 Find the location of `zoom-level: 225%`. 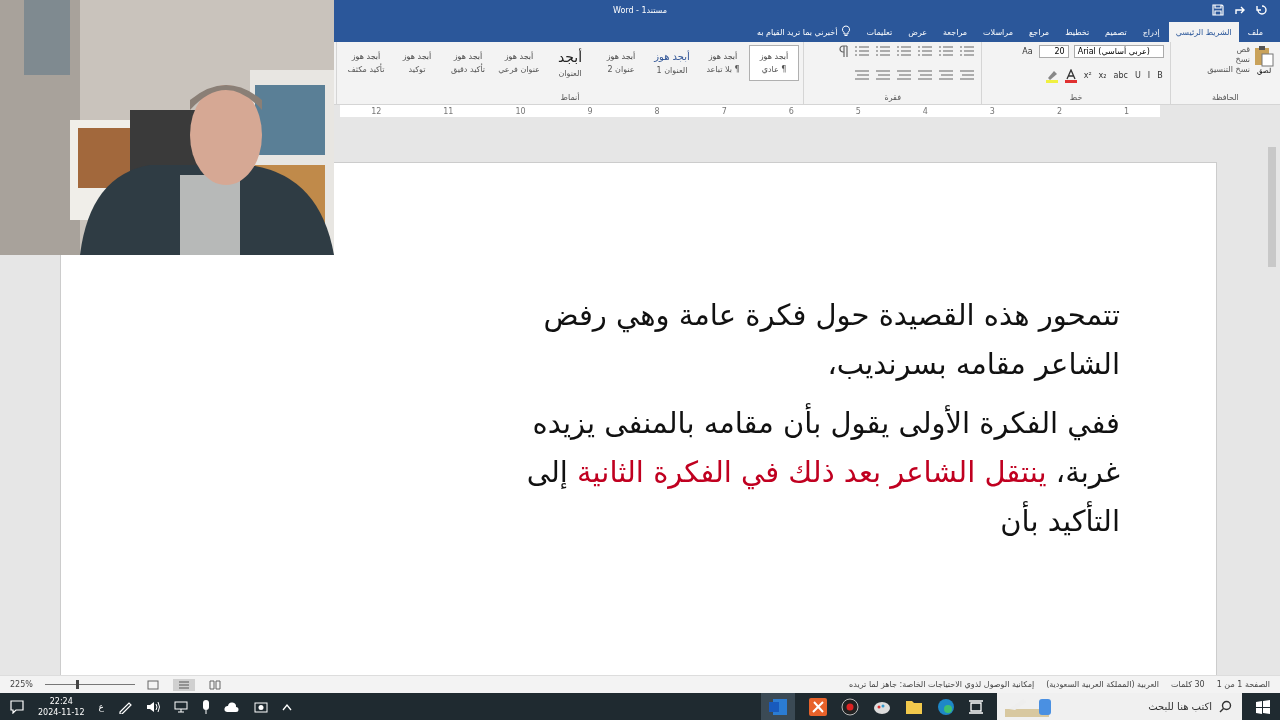

zoom-level: 225% is located at coordinates (21, 684).